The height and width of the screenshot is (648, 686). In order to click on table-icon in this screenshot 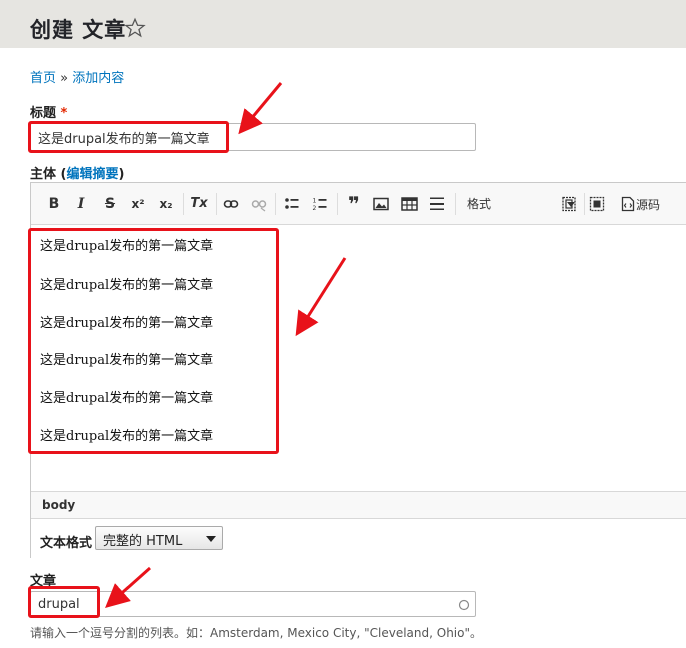, I will do `click(409, 204)`.